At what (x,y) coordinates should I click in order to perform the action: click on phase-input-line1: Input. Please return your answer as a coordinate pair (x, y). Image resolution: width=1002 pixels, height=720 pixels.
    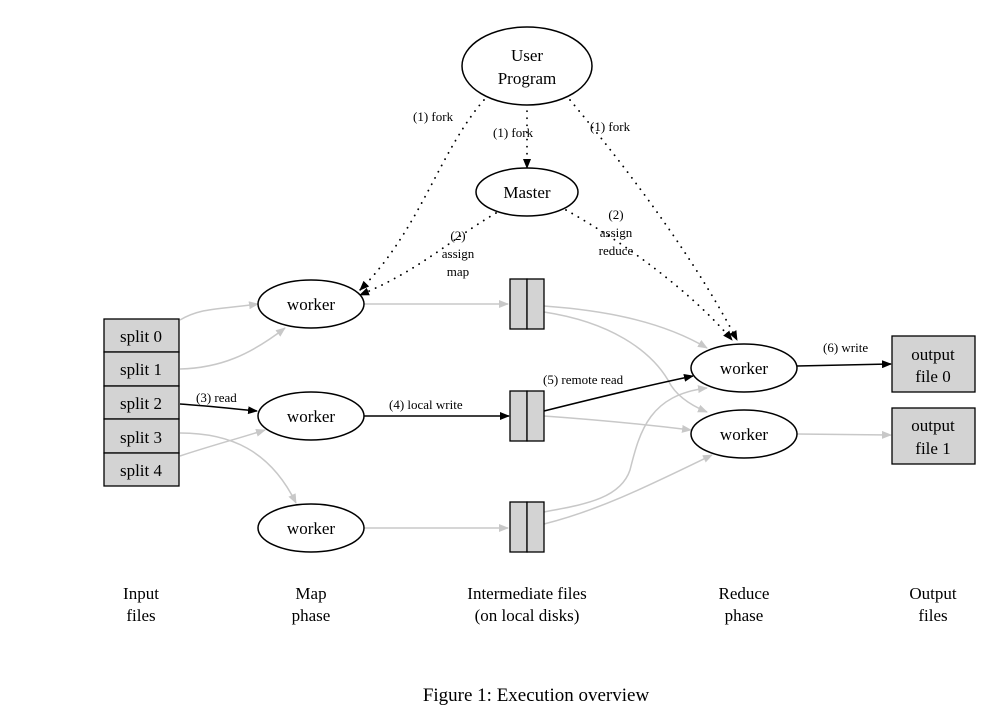
    Looking at the image, I should click on (141, 593).